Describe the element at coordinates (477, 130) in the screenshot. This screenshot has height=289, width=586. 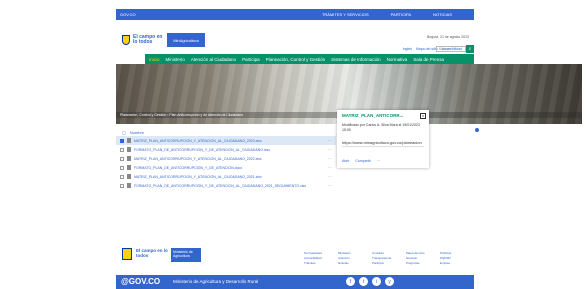
I see `info-icon` at that location.